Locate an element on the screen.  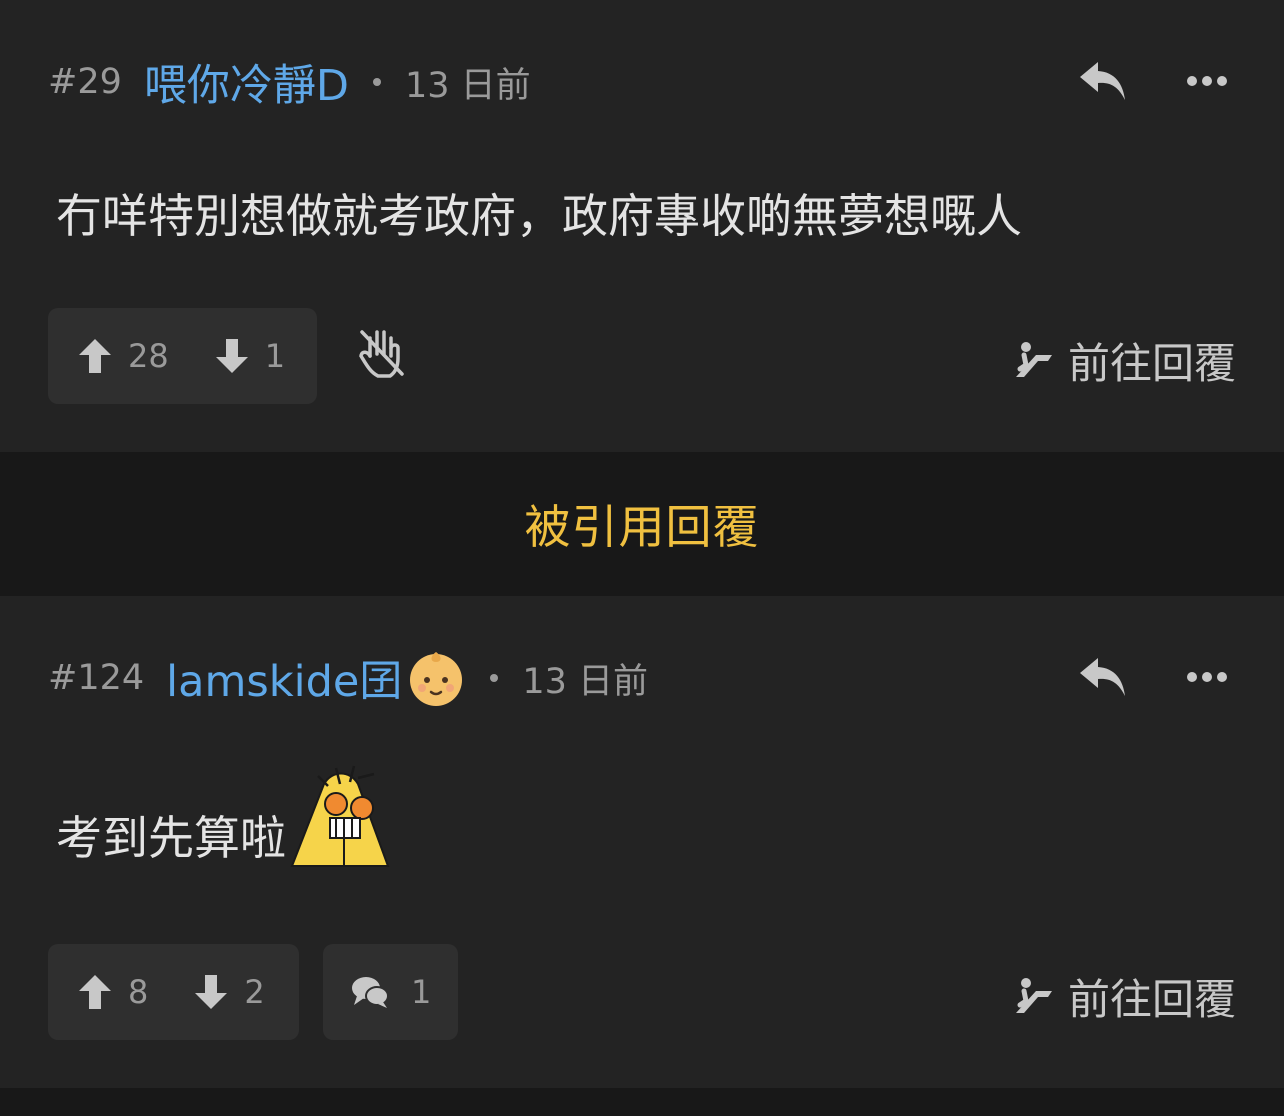
post-text: 考到先算啦 is located at coordinates (171, 838).